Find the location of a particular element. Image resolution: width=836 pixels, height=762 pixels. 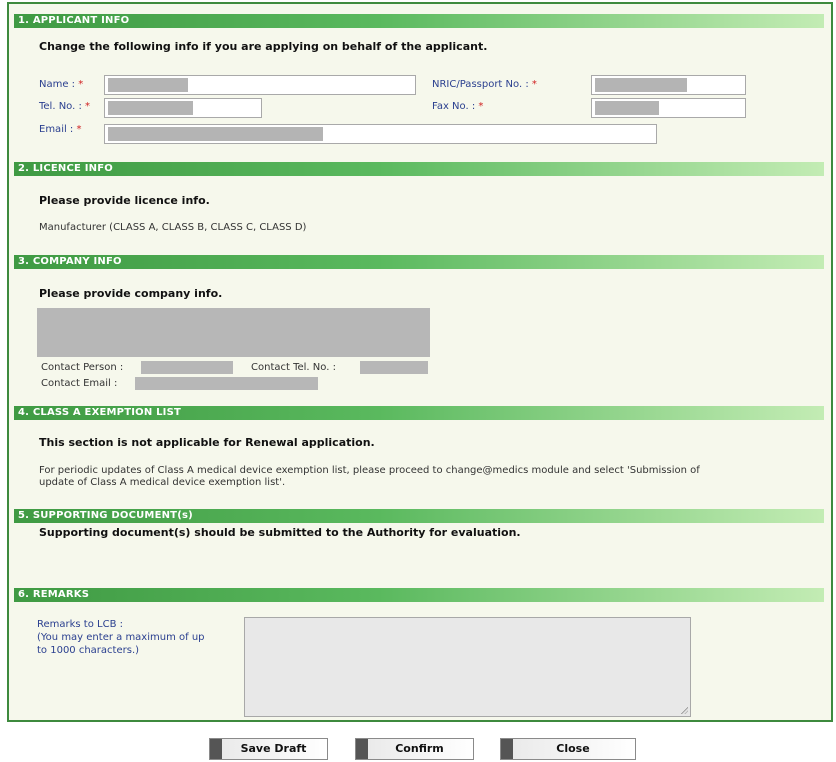

licence-instruction: Please provide licence info. is located at coordinates (124, 200).